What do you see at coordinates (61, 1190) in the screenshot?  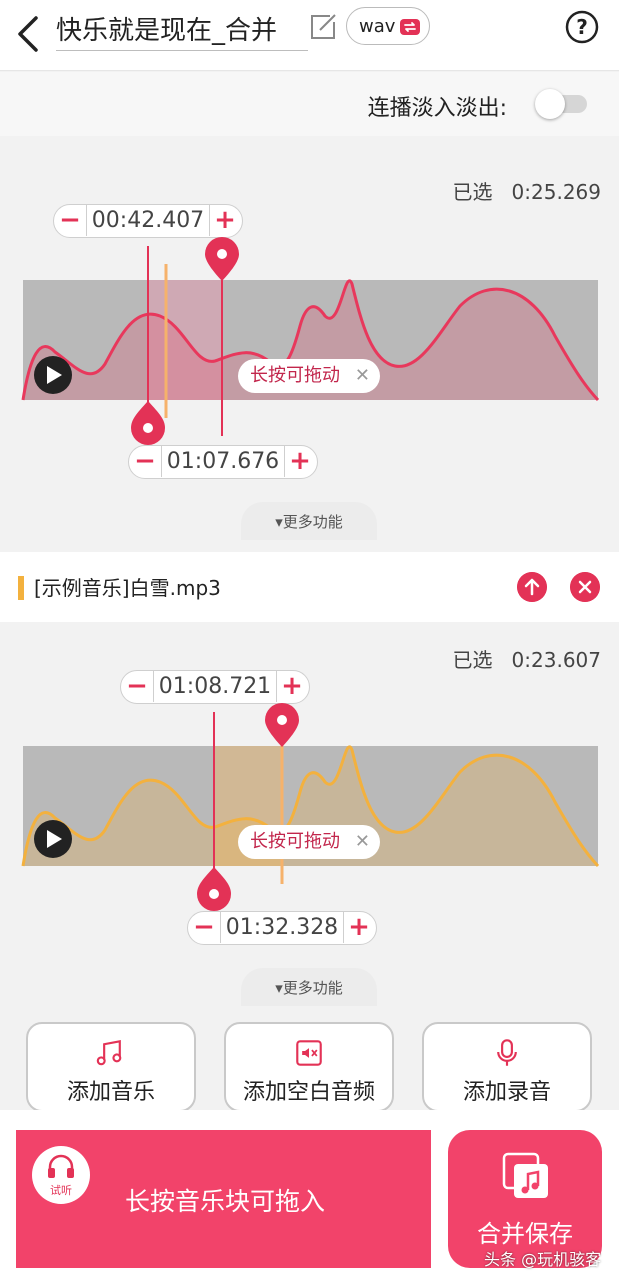 I see `listen-label: 试听` at bounding box center [61, 1190].